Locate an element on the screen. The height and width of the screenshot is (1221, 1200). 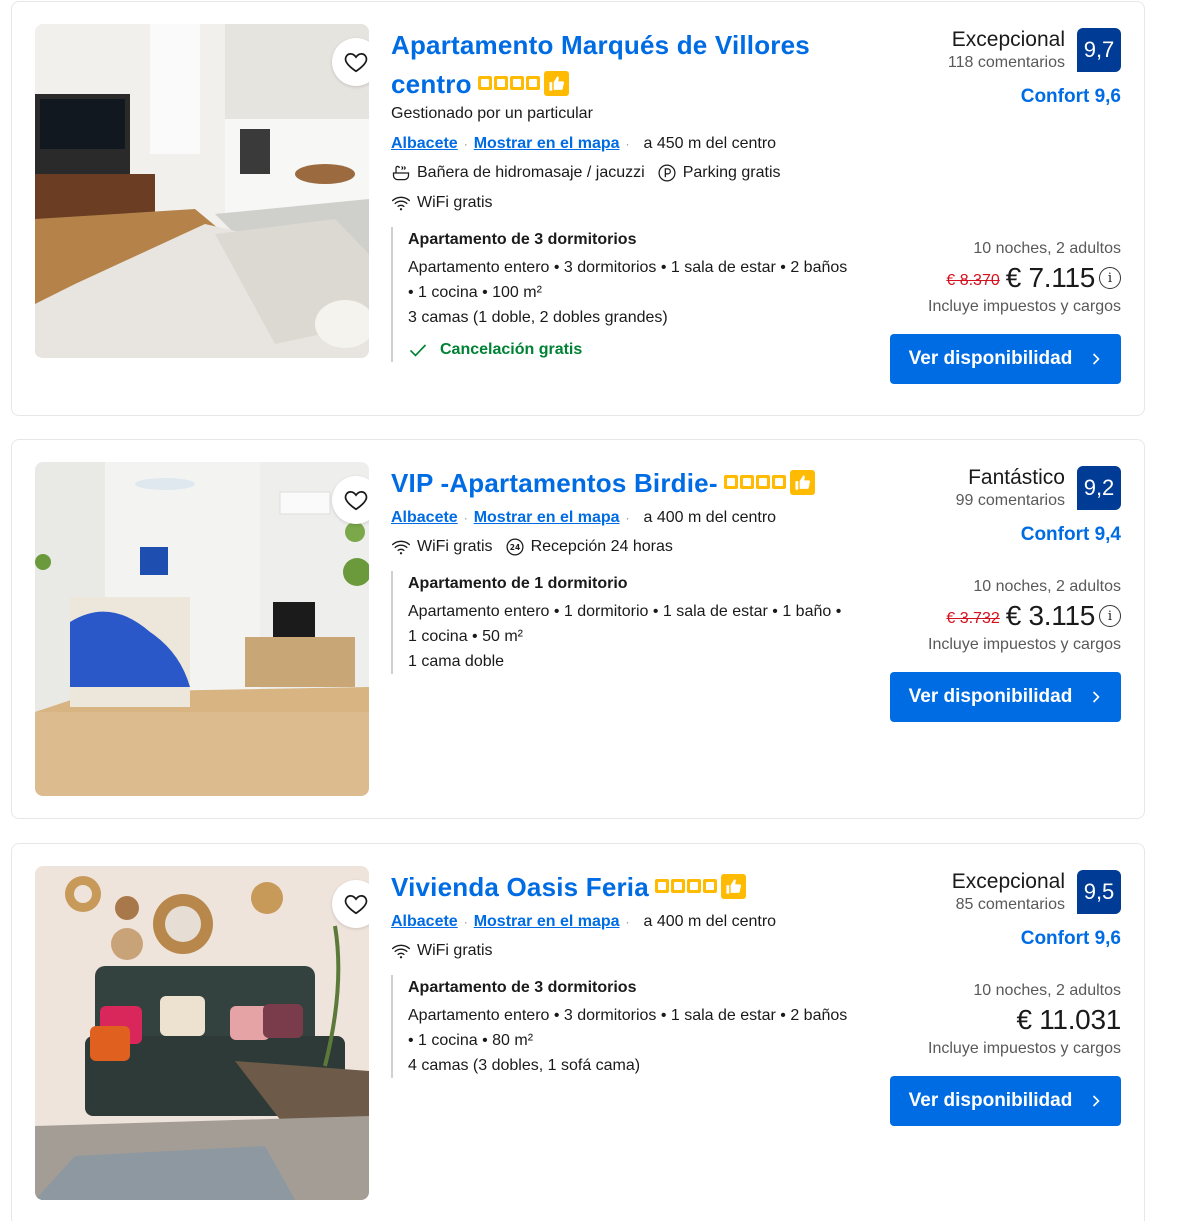
facility-item: 24 Recepción 24 horas is located at coordinates (589, 547).